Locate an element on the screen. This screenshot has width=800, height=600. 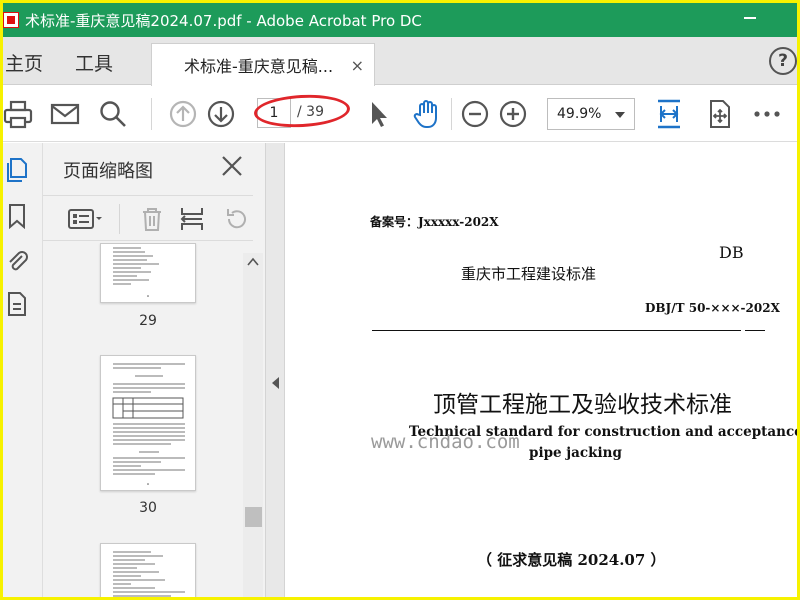
record-number: 备案号：Jxxxxx-202X is located at coordinates (434, 222).